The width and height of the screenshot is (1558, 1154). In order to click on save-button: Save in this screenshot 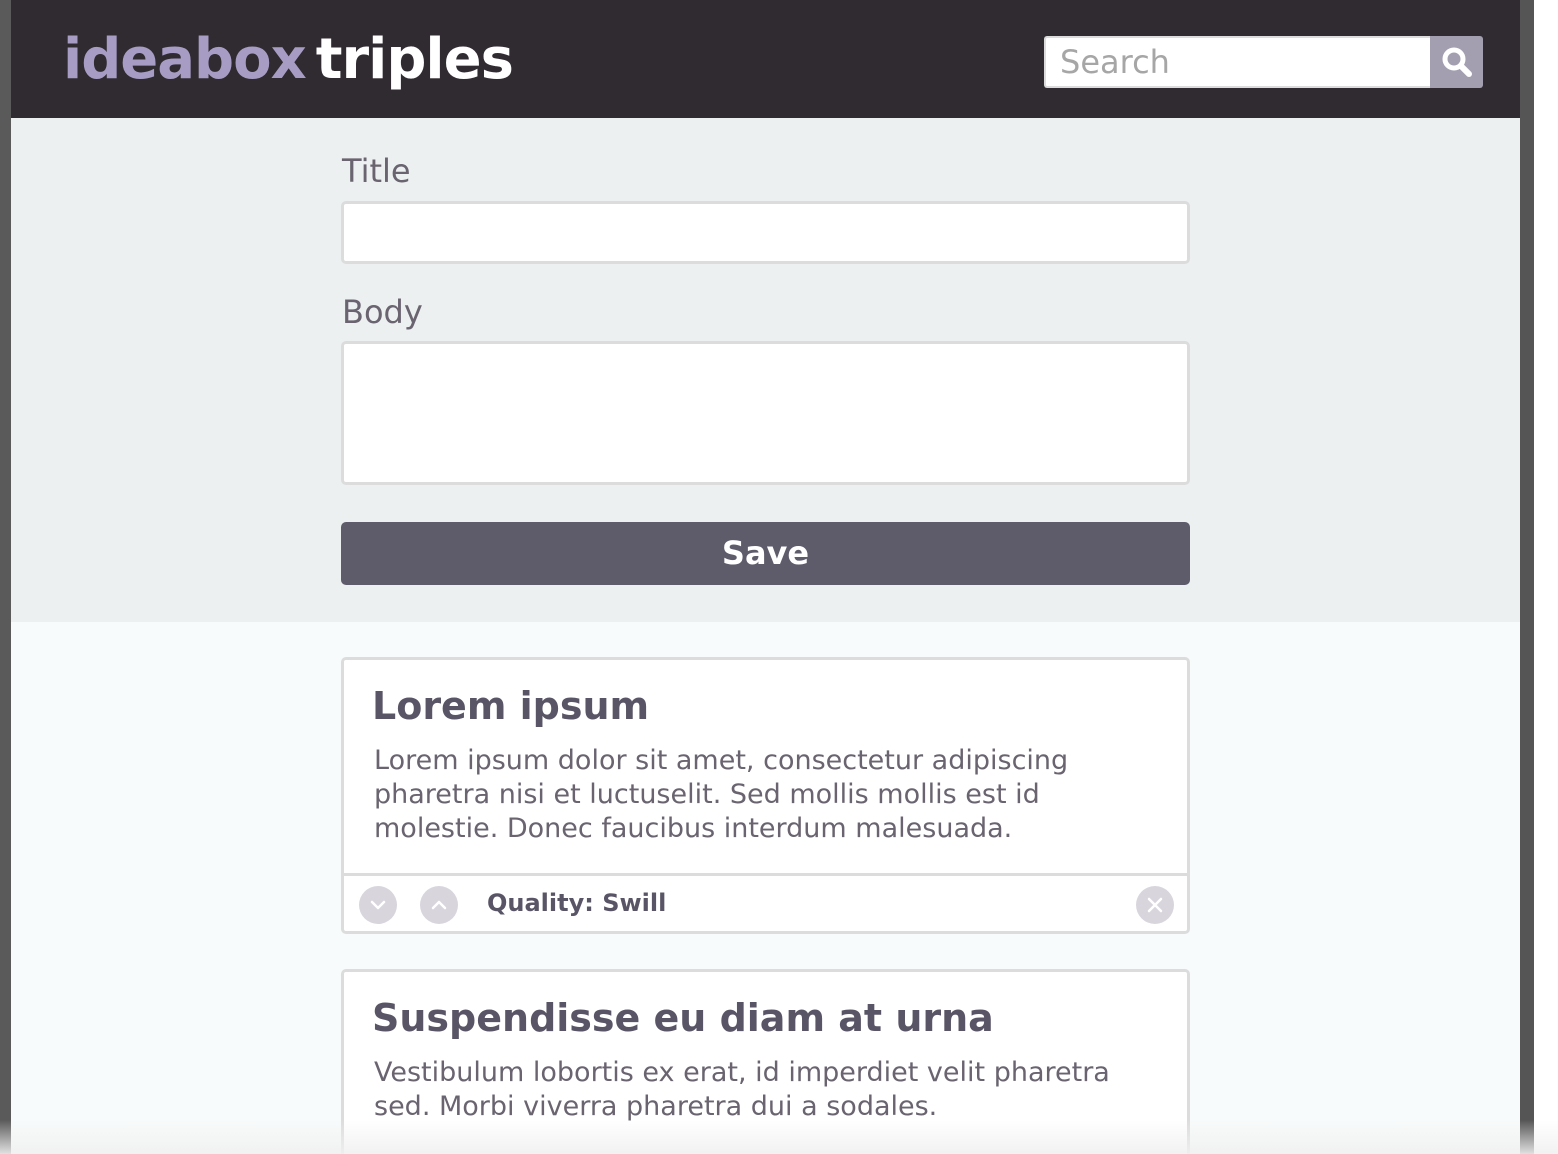, I will do `click(765, 553)`.